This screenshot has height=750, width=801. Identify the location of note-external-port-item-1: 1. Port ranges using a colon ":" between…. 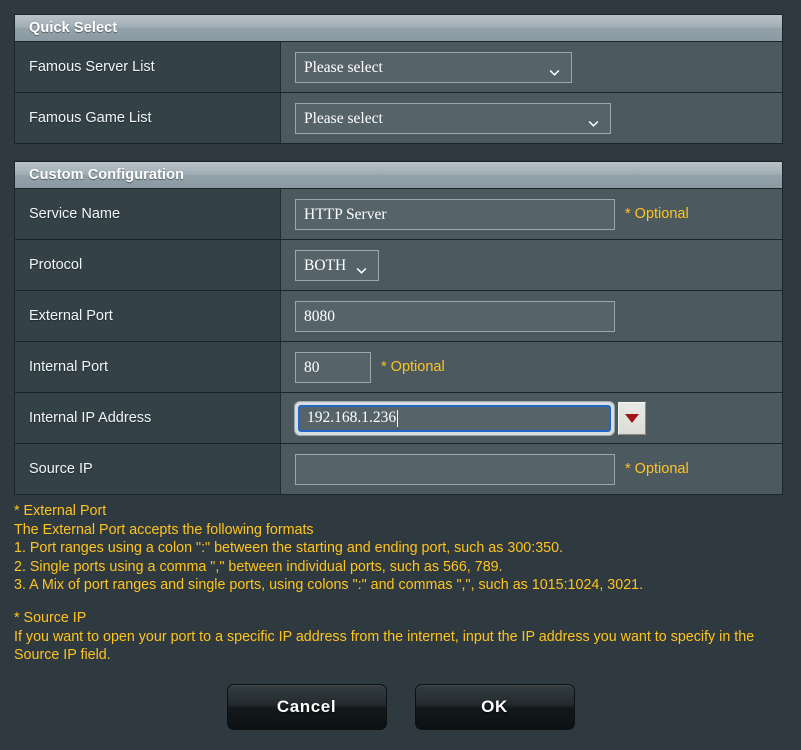
(289, 548).